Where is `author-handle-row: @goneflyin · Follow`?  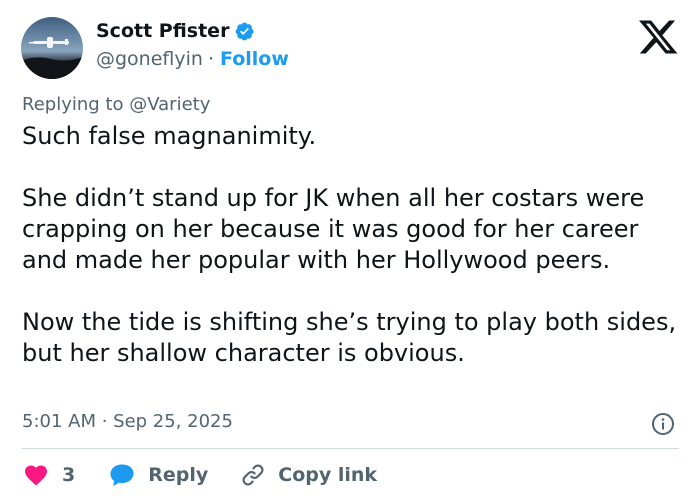
author-handle-row: @goneflyin · Follow is located at coordinates (192, 59).